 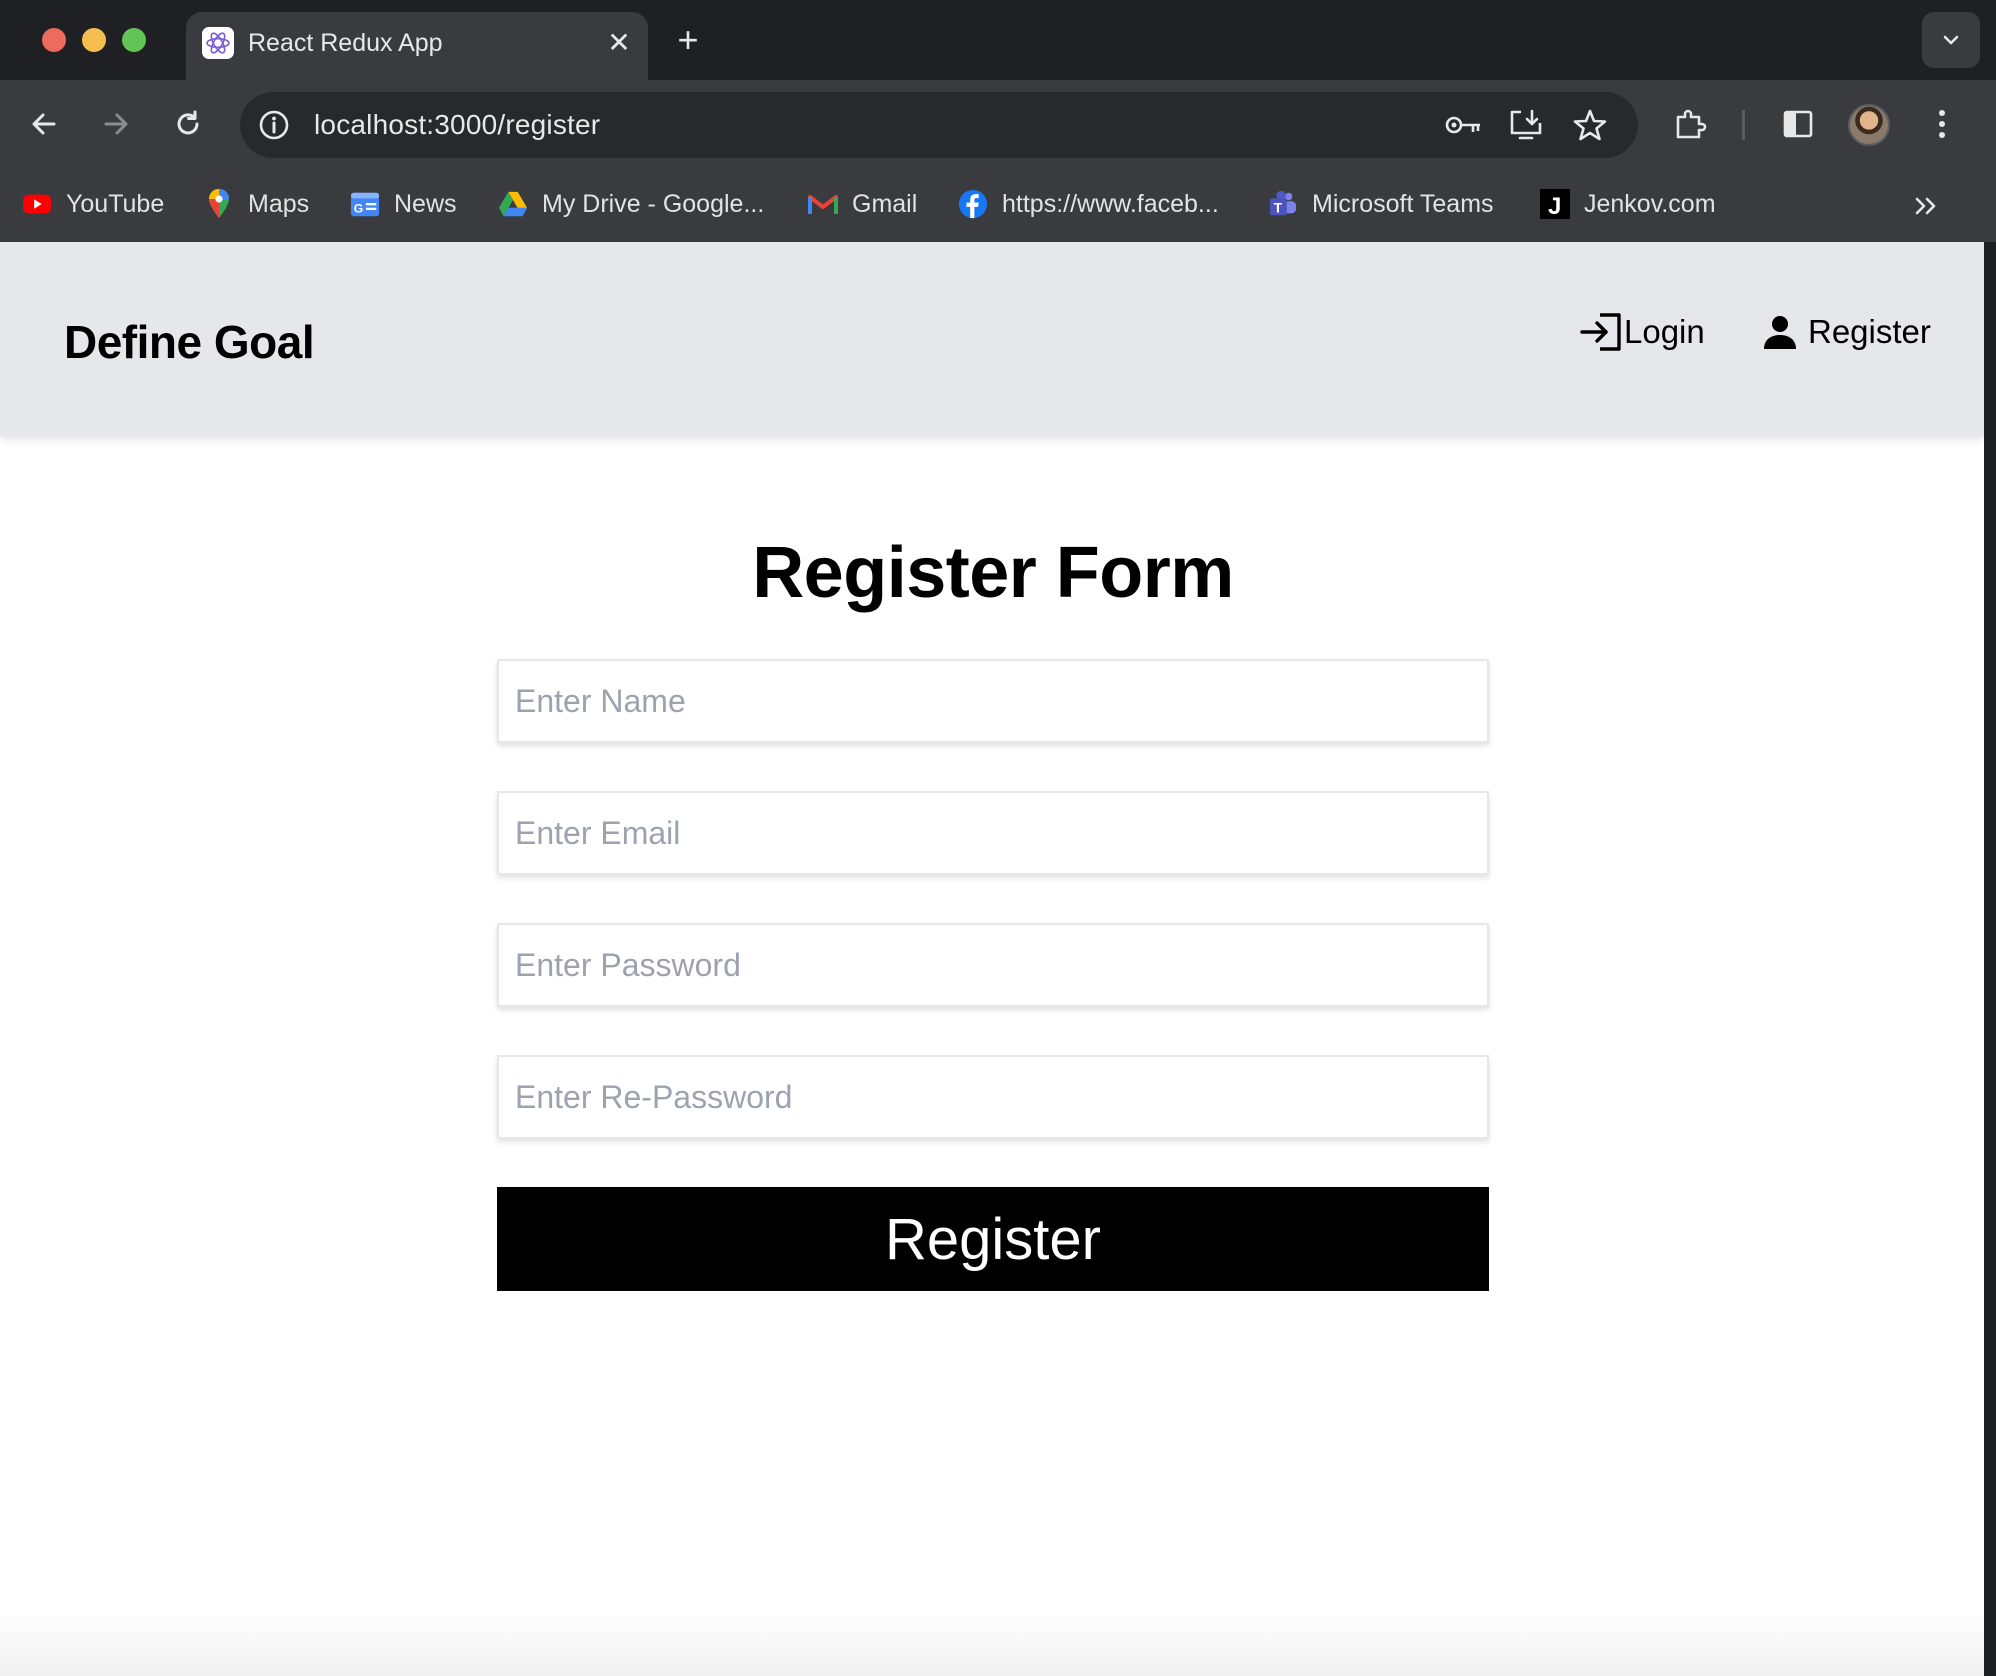 I want to click on form-title: Register Form, so click(x=993, y=573).